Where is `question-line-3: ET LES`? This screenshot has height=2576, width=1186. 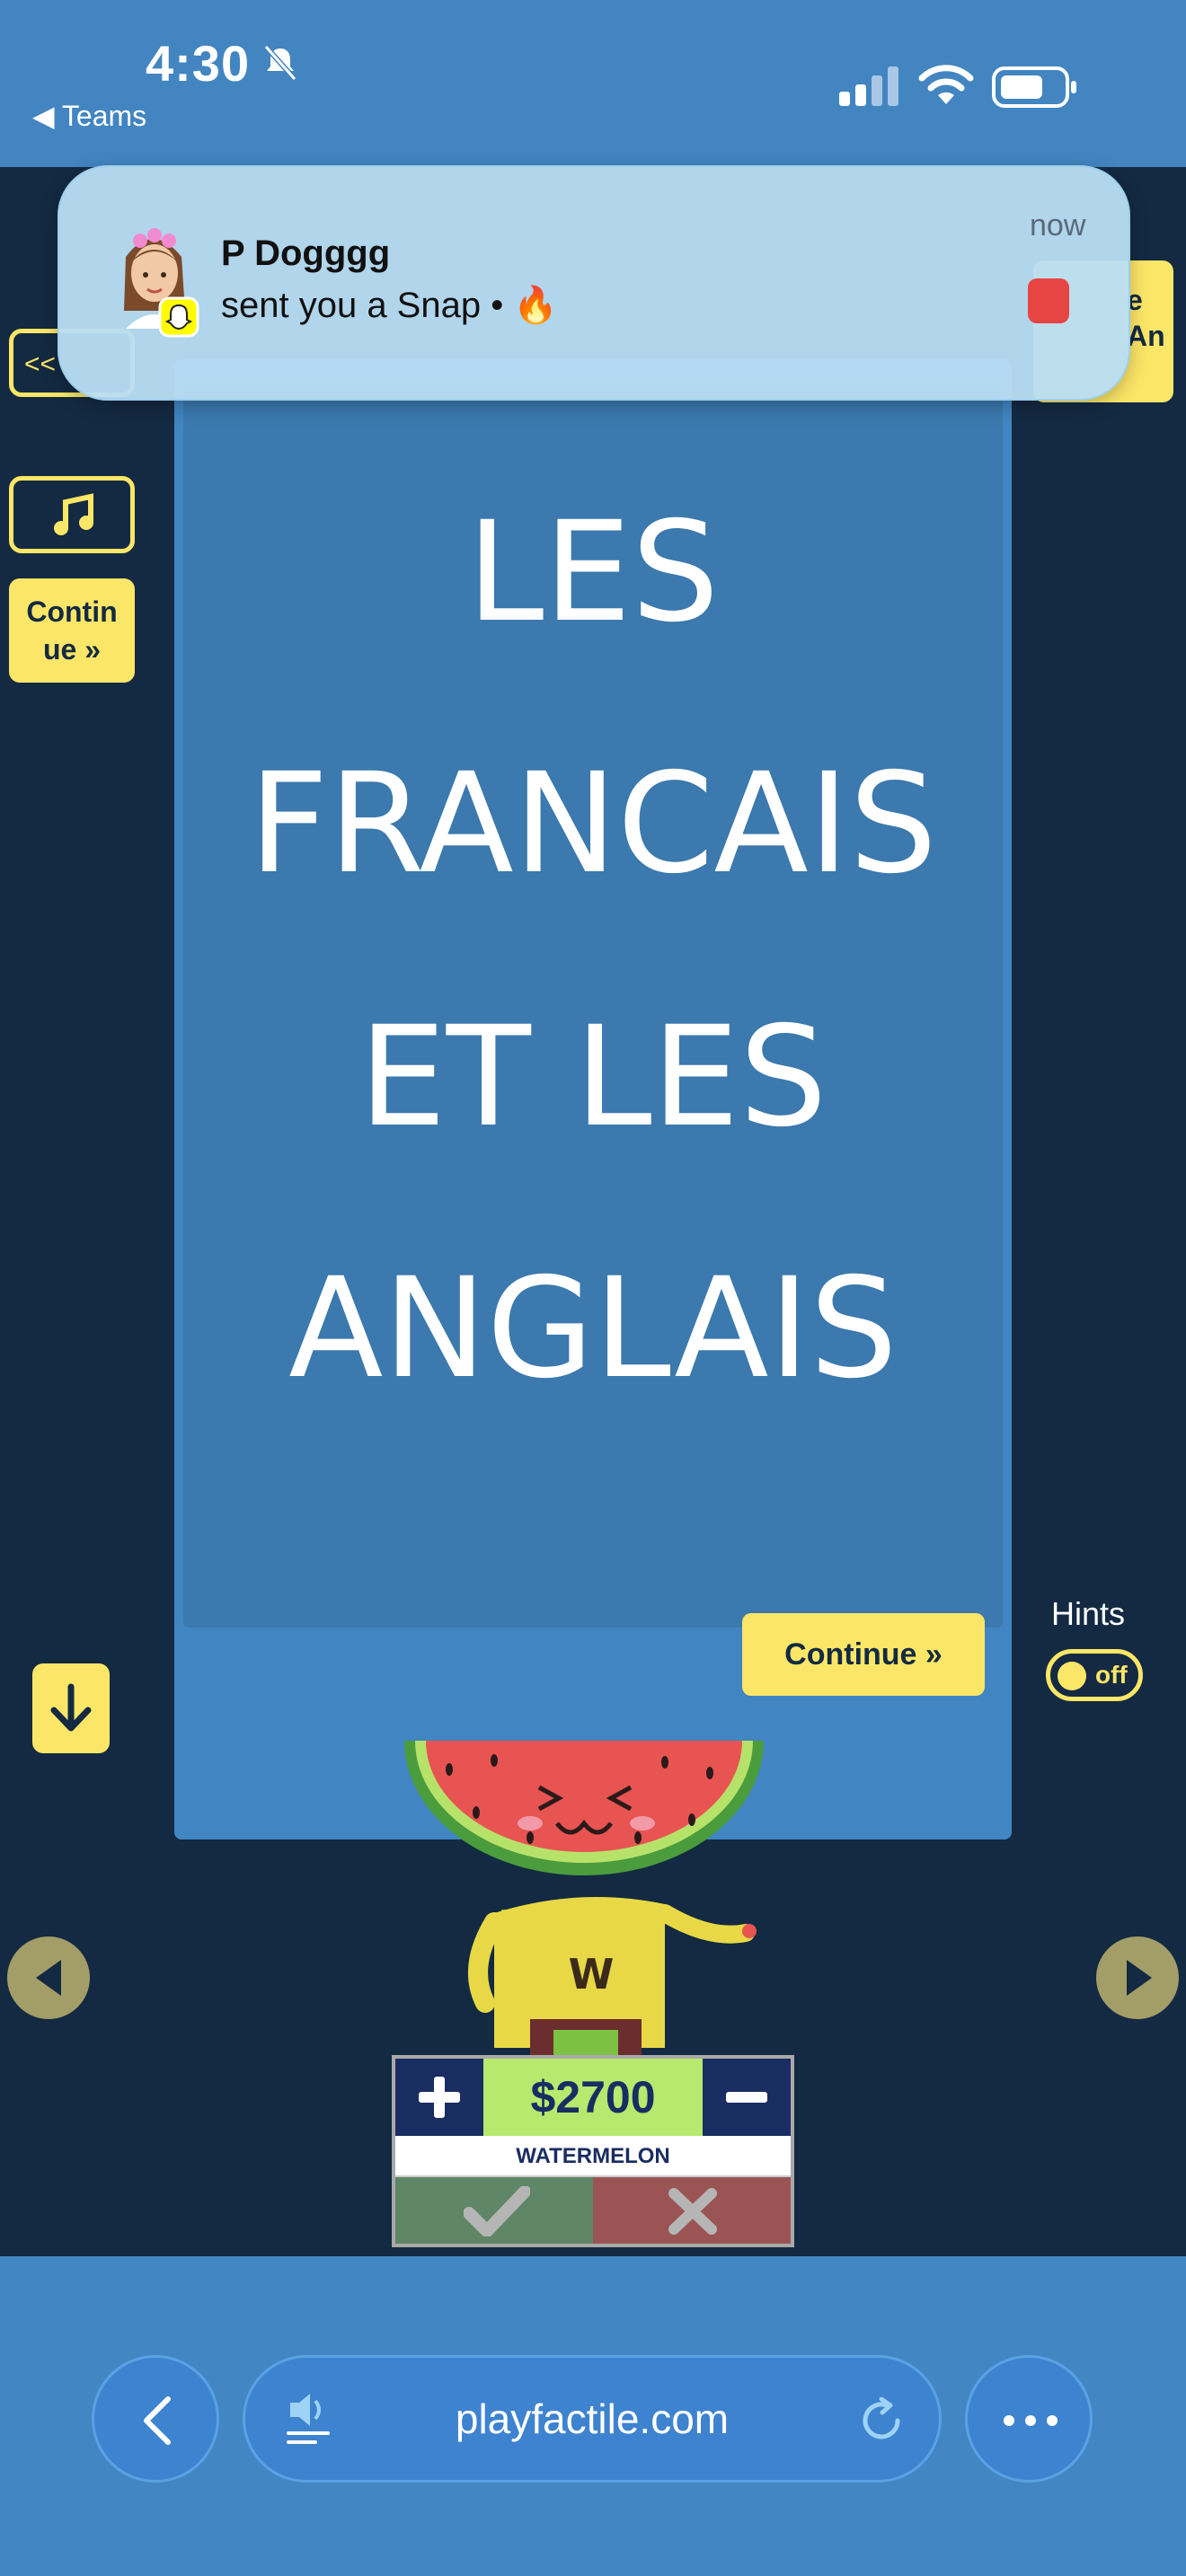 question-line-3: ET LES is located at coordinates (593, 1077).